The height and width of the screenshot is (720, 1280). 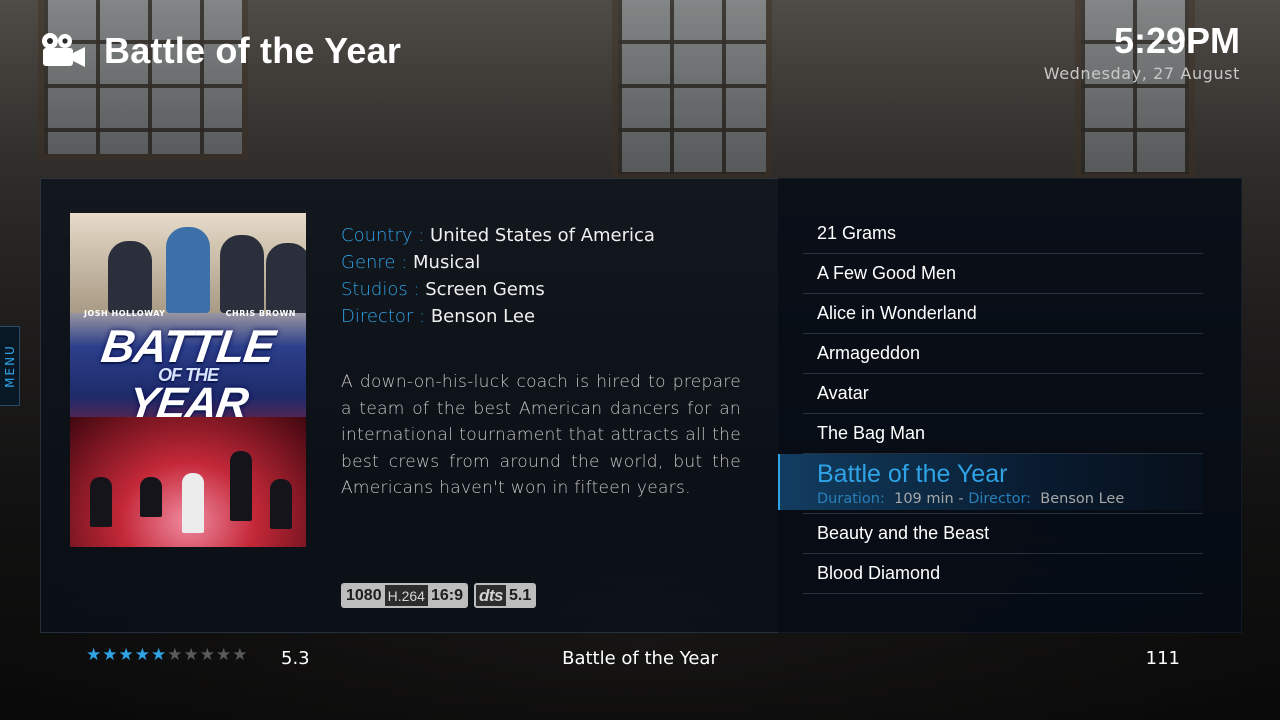 I want to click on list-item: Avatar, so click(x=1003, y=394).